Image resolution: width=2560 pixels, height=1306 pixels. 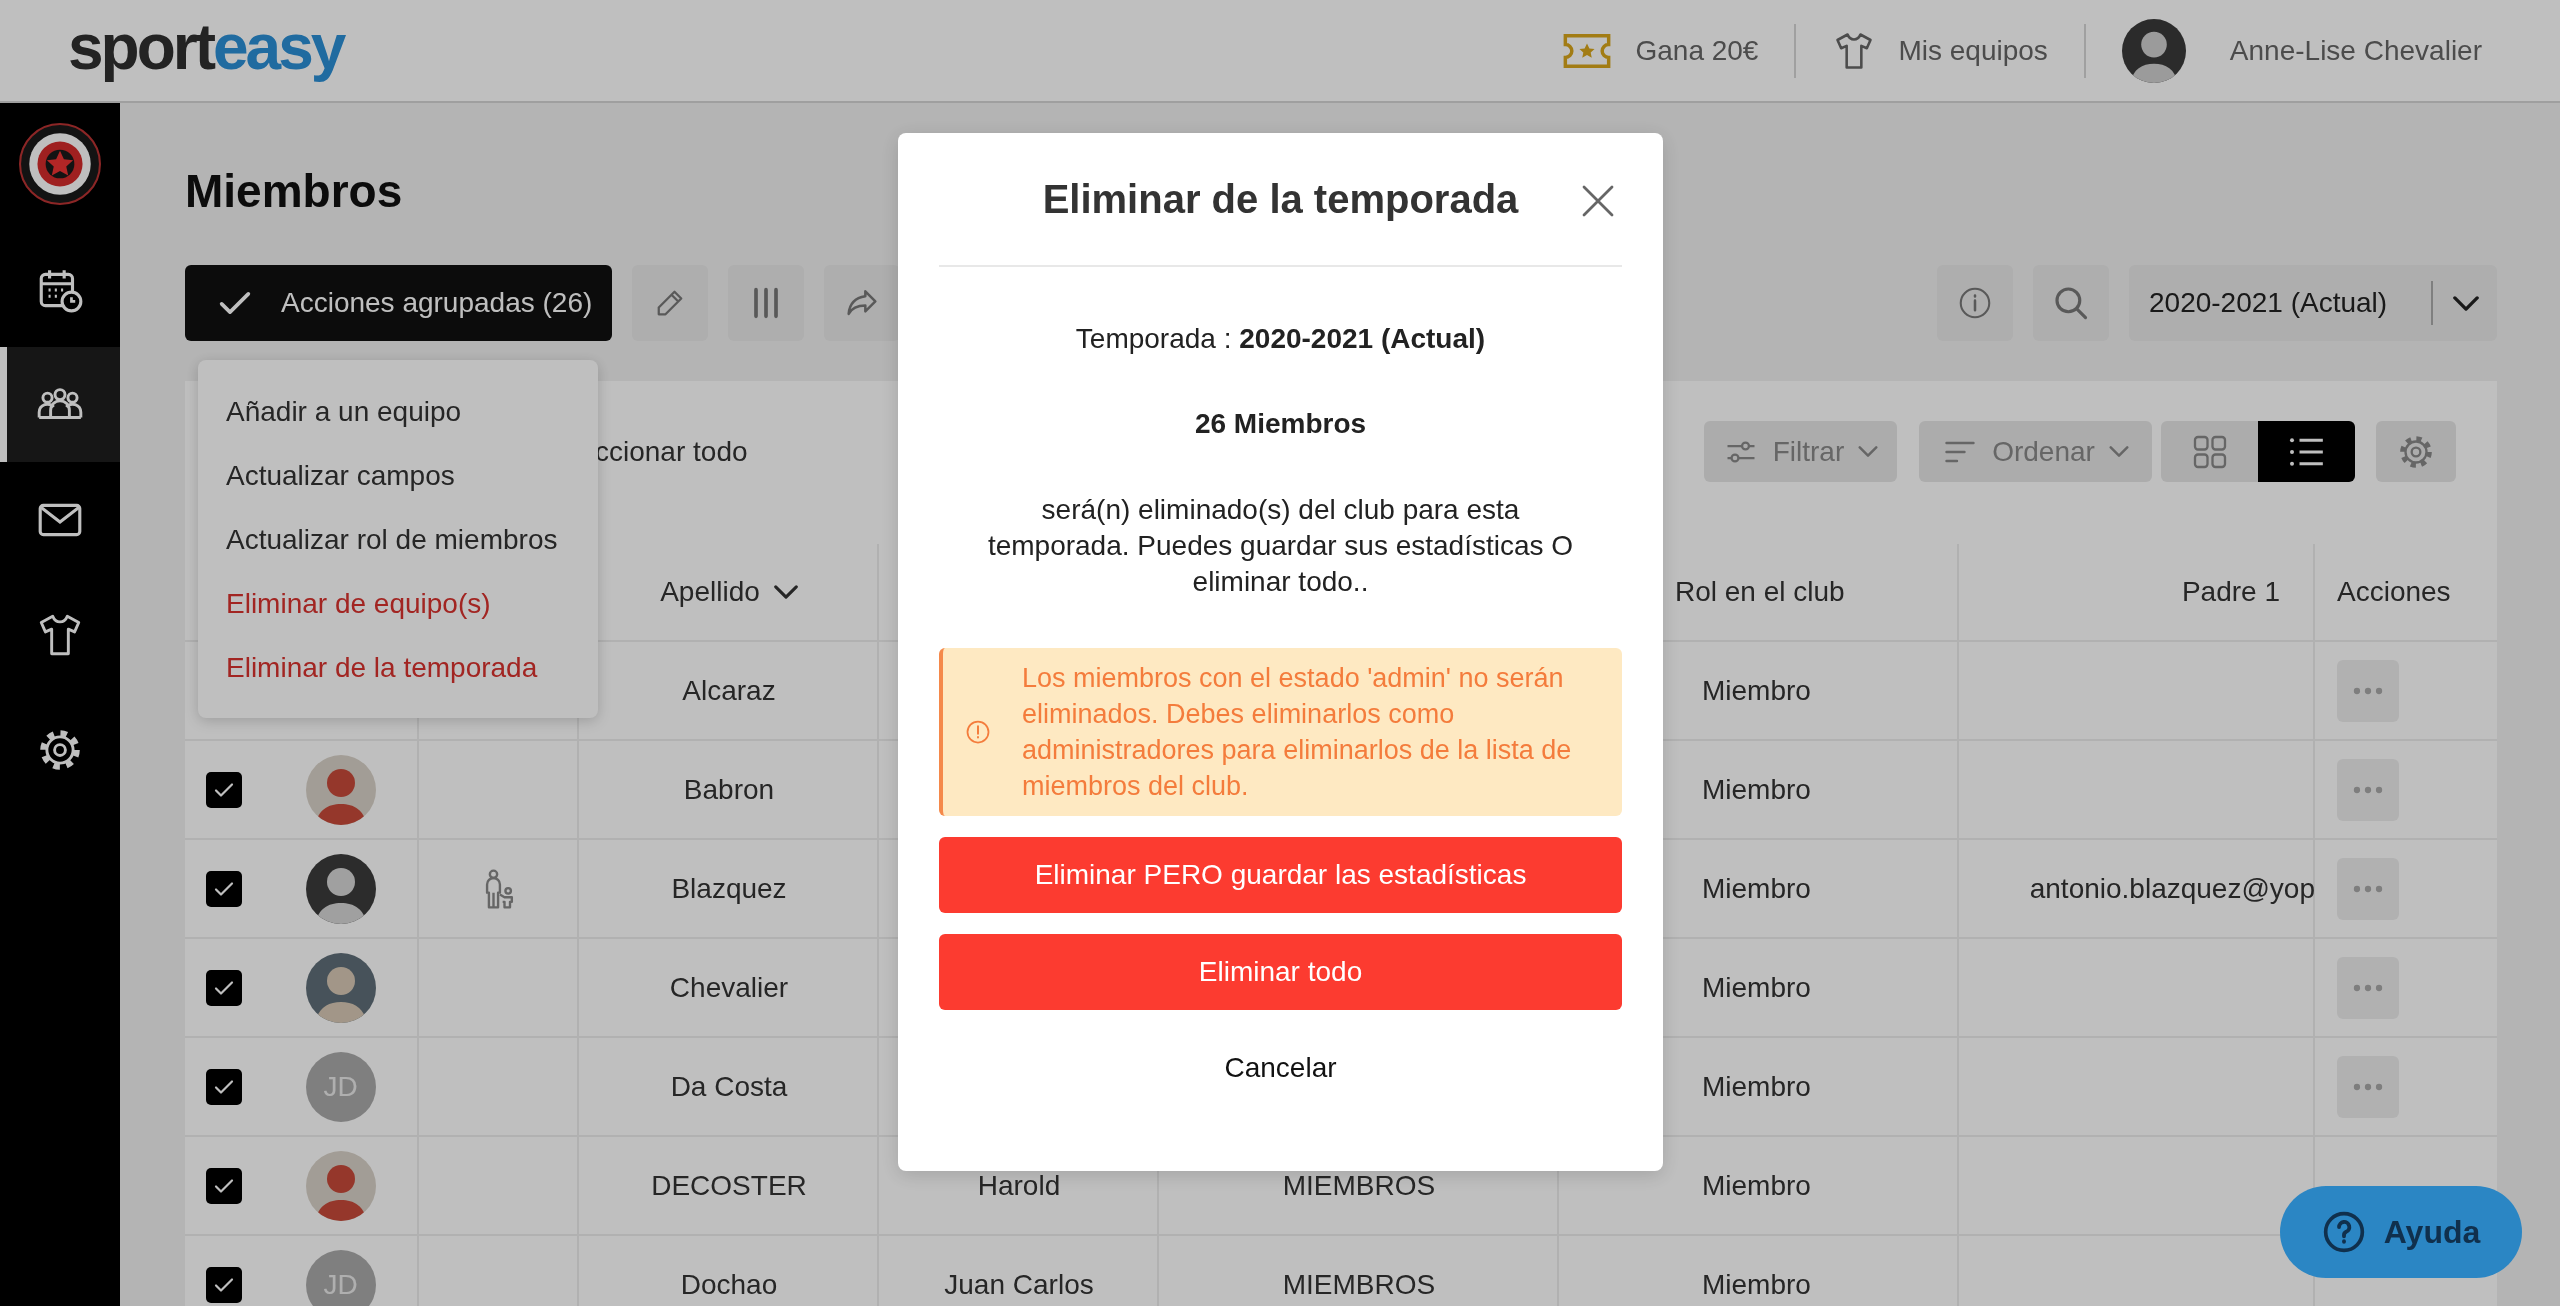 I want to click on column-header: Acciones, so click(x=2394, y=592).